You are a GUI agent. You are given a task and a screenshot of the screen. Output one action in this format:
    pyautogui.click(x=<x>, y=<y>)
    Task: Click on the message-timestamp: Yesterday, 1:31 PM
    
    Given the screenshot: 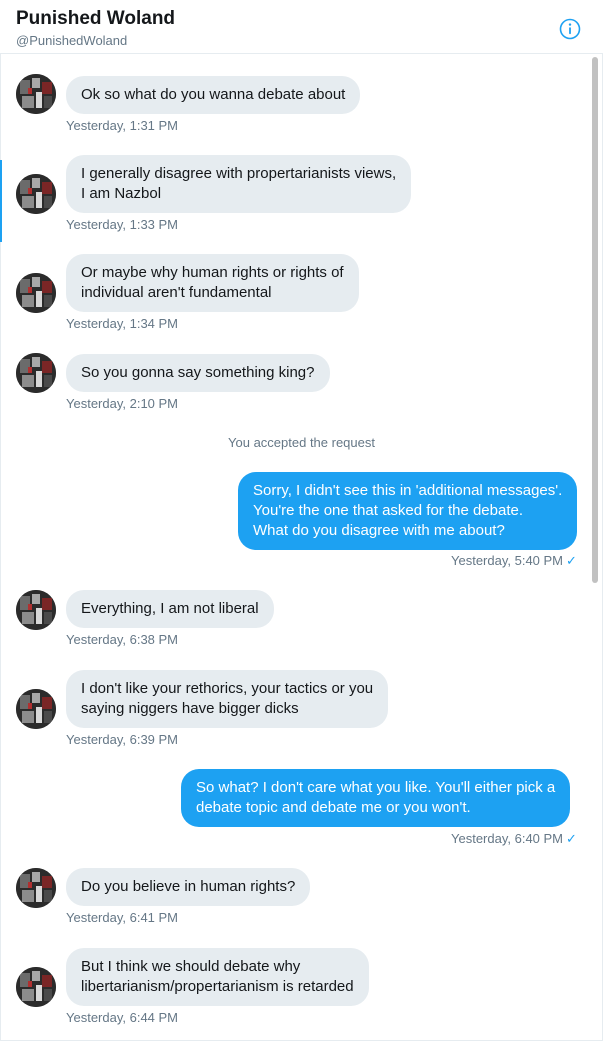 What is the action you would take?
    pyautogui.click(x=122, y=125)
    